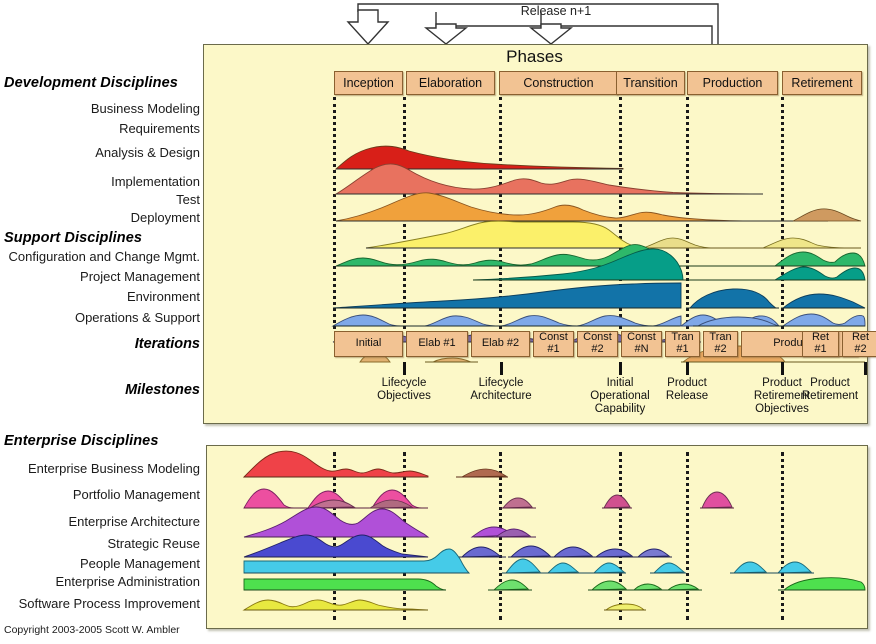  Describe the element at coordinates (159, 128) in the screenshot. I see `row-label-requirements: Requirements` at that location.